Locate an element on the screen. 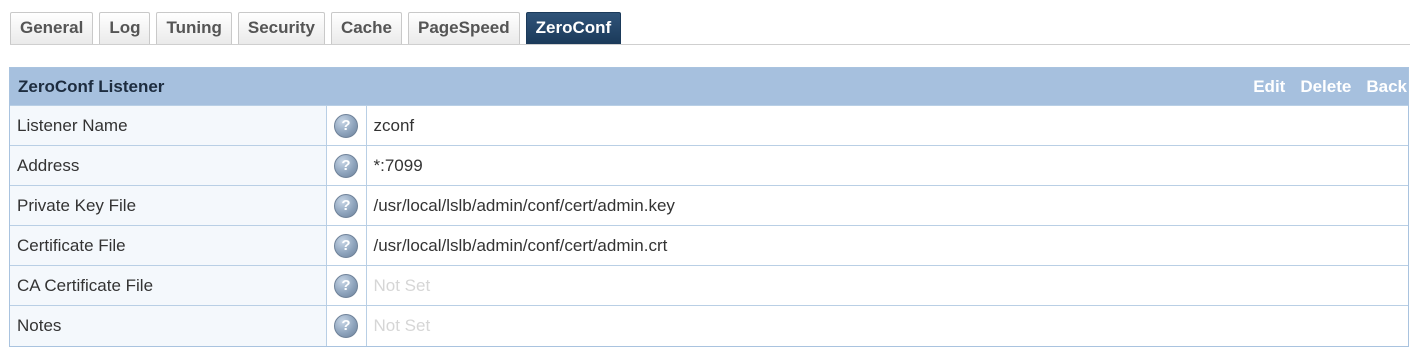 This screenshot has height=362, width=1418. row-label: CA Certificate File is located at coordinates (168, 285).